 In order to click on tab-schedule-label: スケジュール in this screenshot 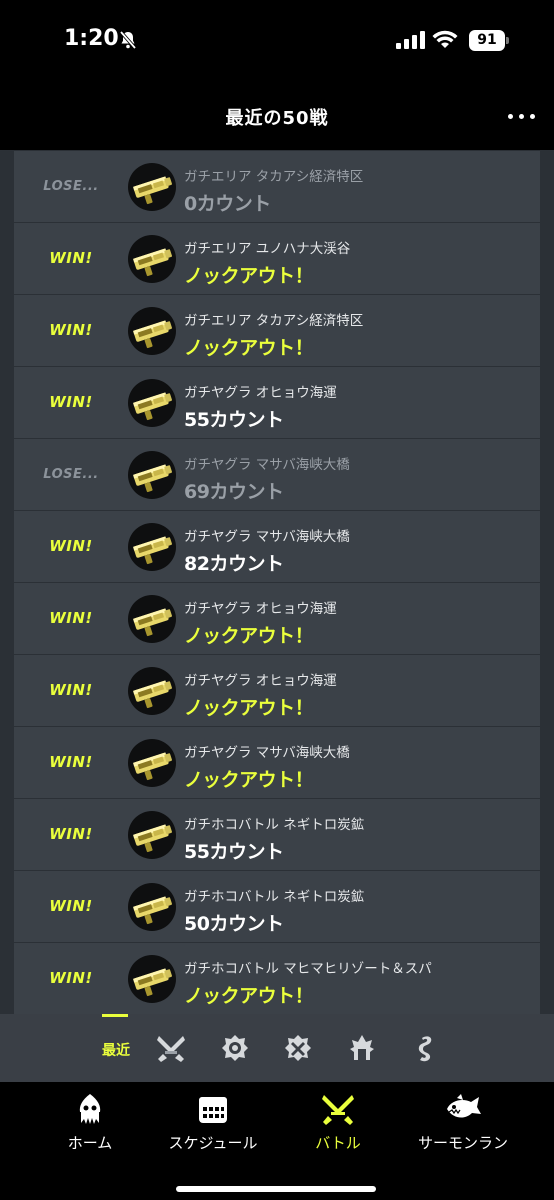, I will do `click(213, 1143)`.